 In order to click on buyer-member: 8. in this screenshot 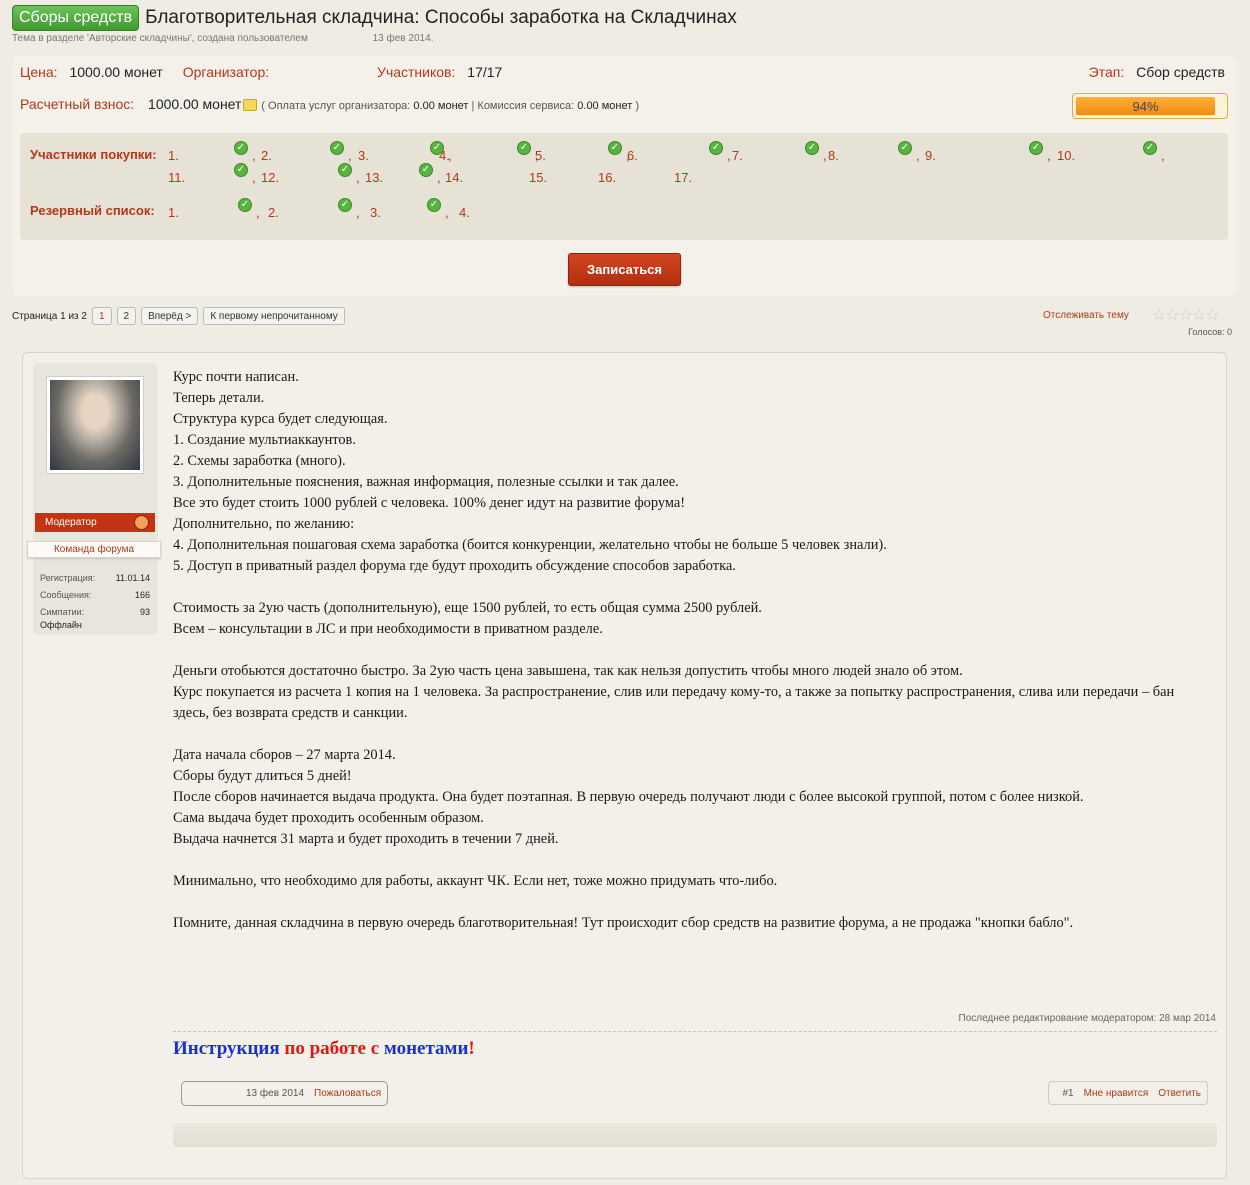, I will do `click(833, 155)`.